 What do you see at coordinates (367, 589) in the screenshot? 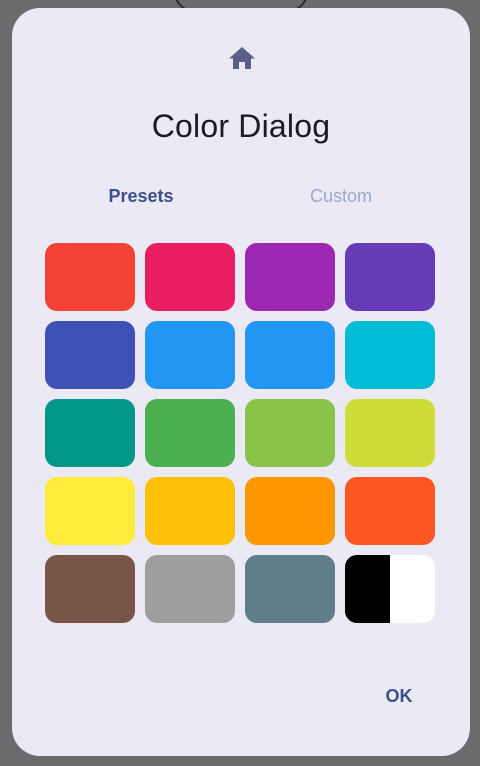
I see `swatch-half-black` at bounding box center [367, 589].